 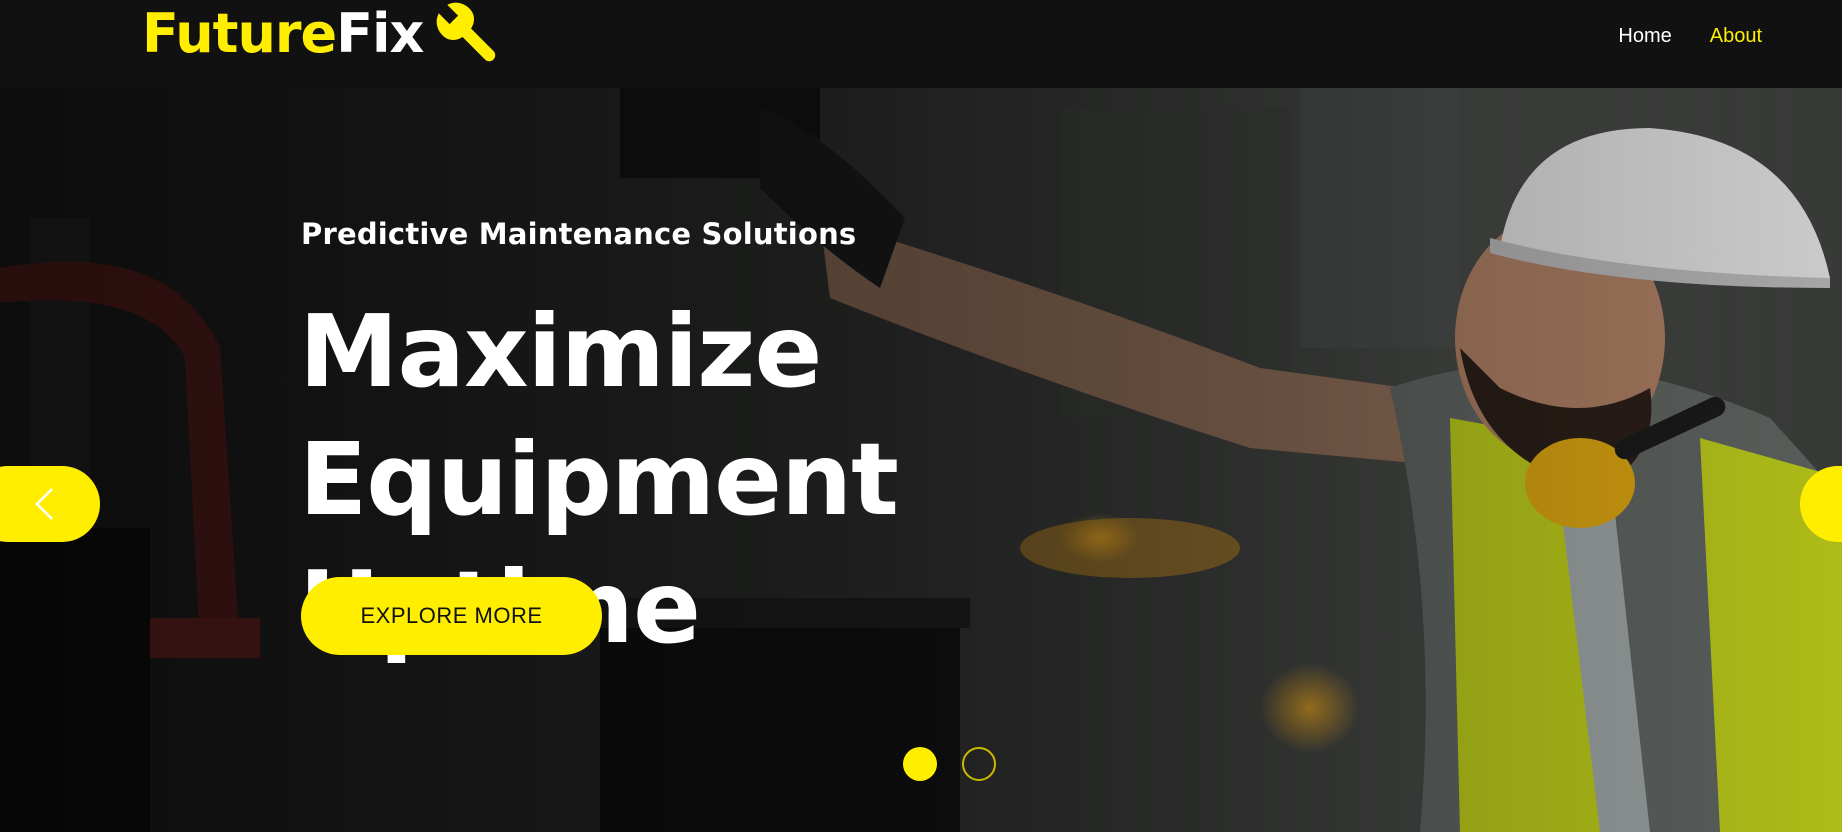 I want to click on logo-text-future: Future, so click(x=239, y=33).